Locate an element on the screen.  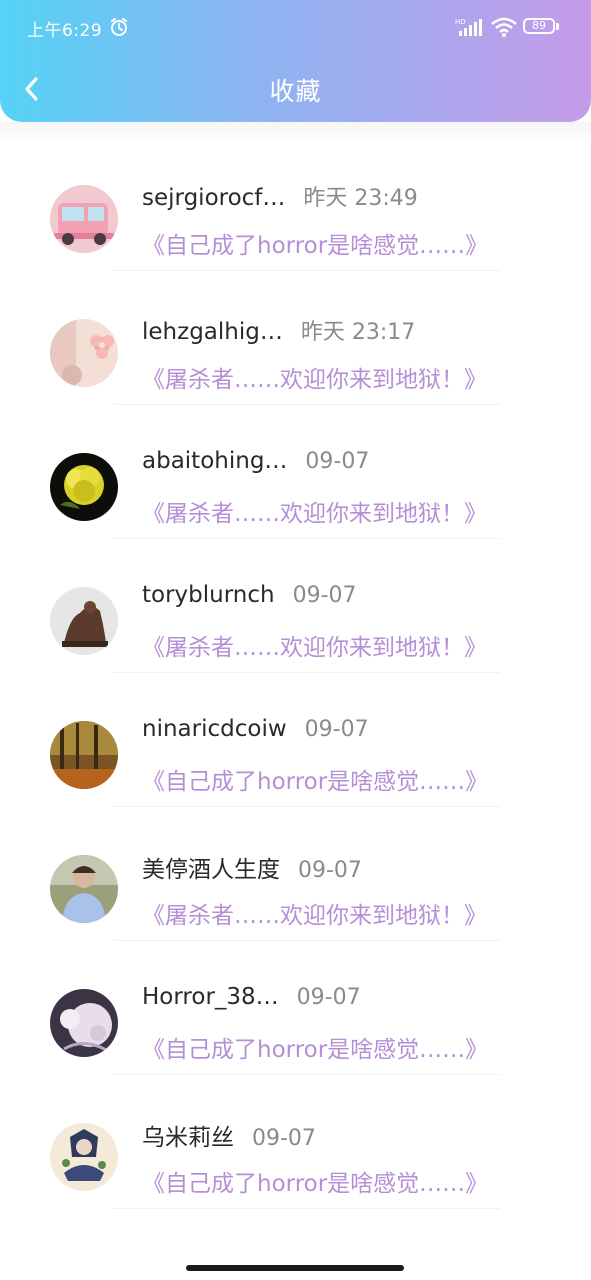
alarm-icon is located at coordinates (119, 27).